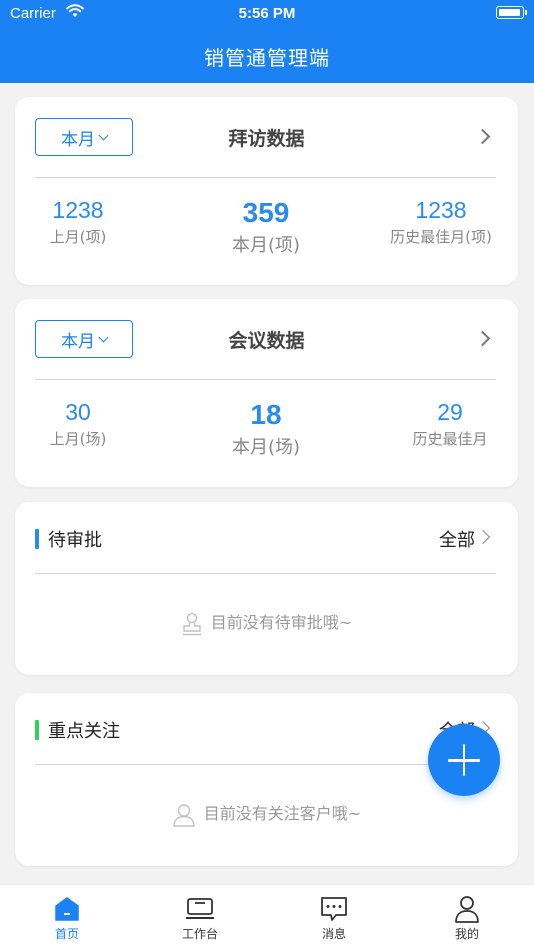 This screenshot has height=950, width=534. What do you see at coordinates (267, 917) in the screenshot?
I see `bottom-tab-bar: 首页 工作台 消息 我的` at bounding box center [267, 917].